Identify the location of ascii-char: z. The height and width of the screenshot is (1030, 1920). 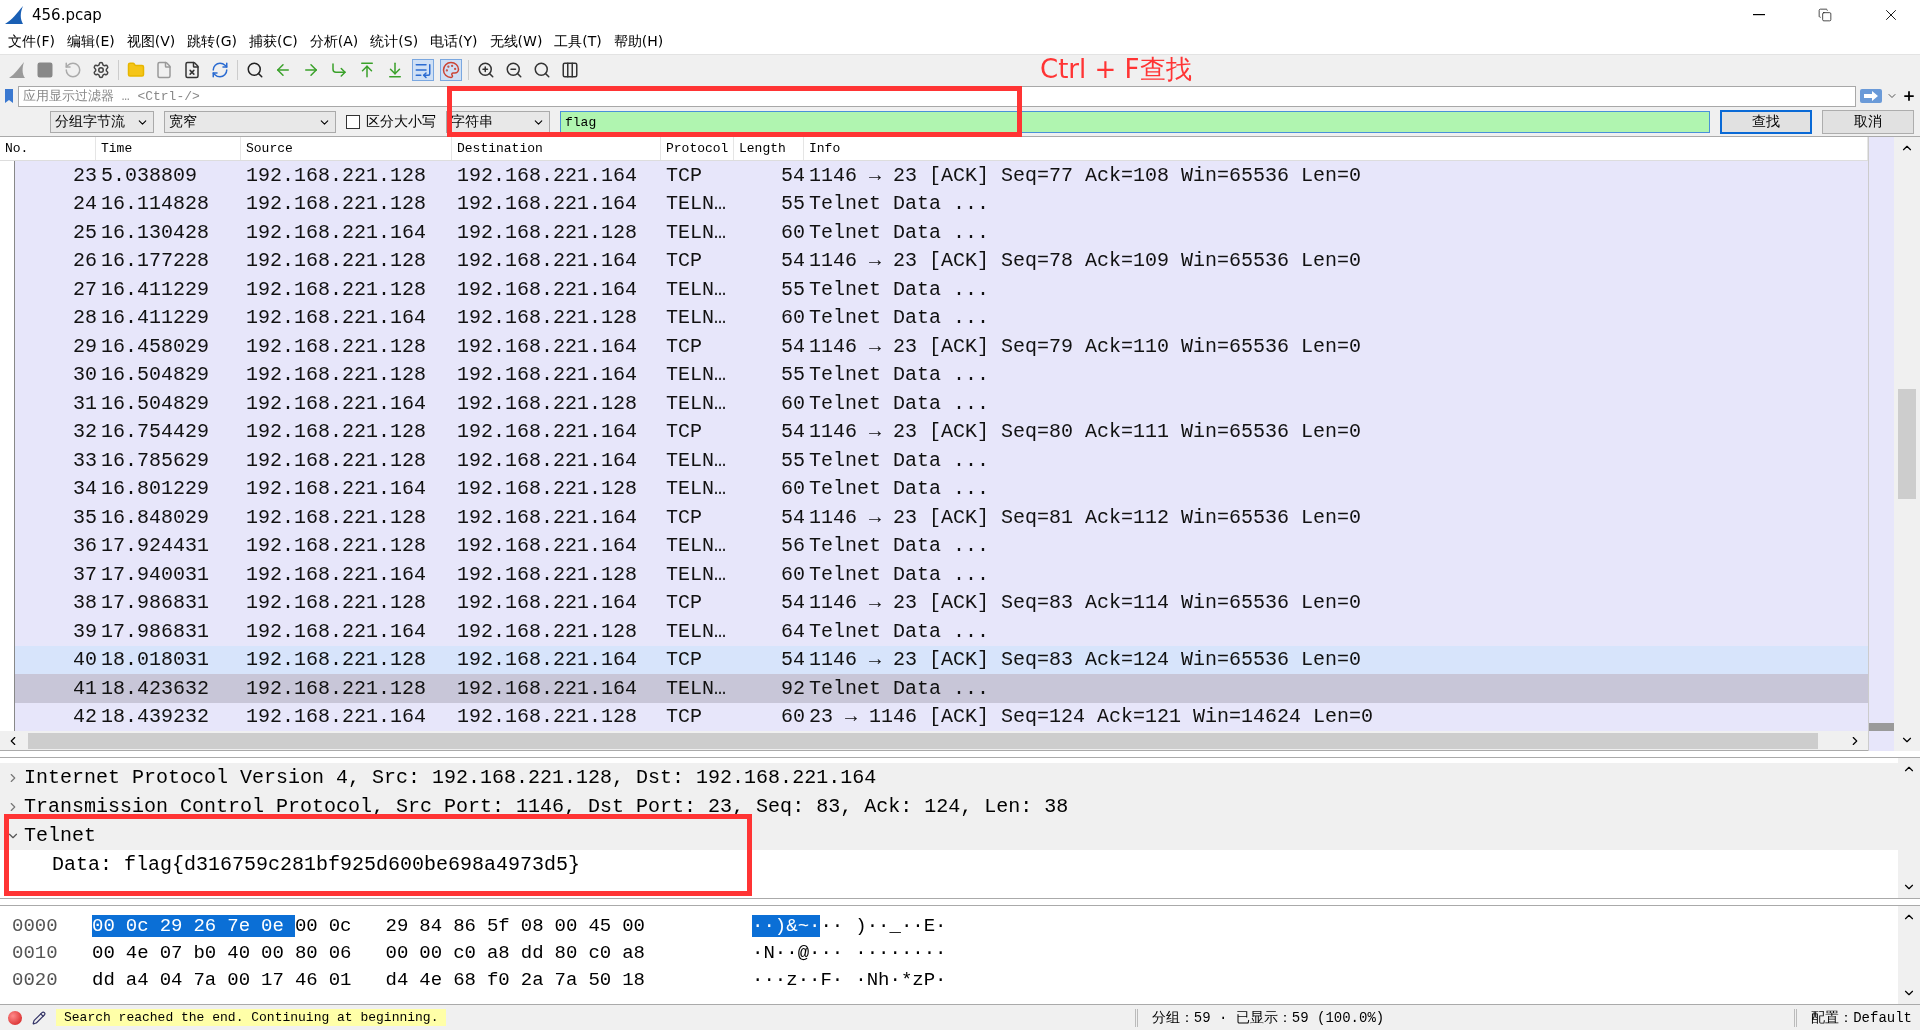
(918, 979).